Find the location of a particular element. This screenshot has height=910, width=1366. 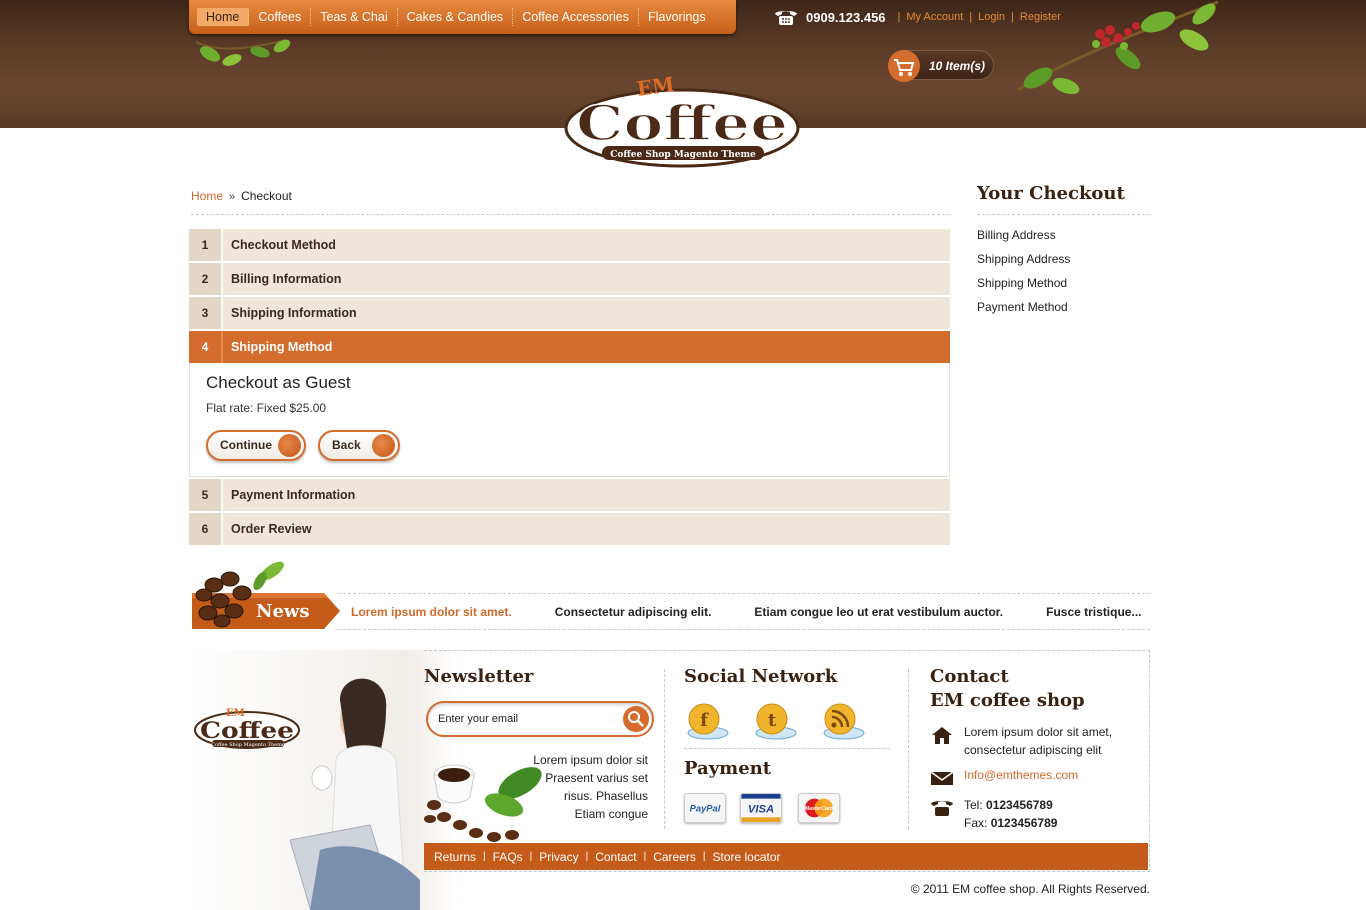

svg-text: PayPal is located at coordinates (705, 809).